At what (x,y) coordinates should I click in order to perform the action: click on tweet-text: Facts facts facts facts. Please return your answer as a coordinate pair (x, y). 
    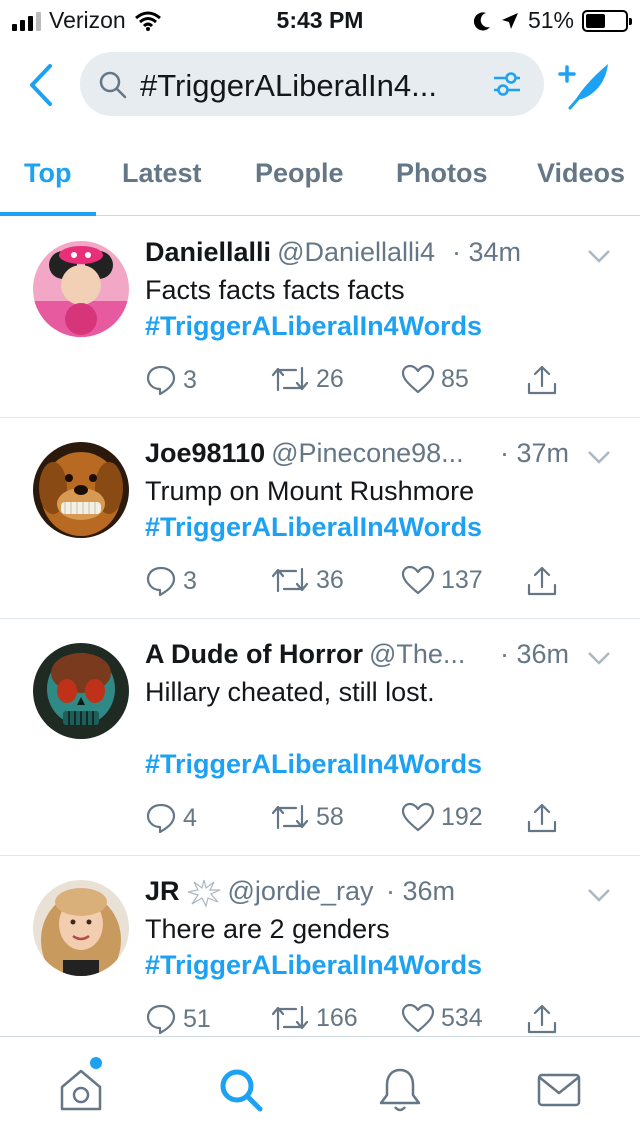
    Looking at the image, I should click on (275, 290).